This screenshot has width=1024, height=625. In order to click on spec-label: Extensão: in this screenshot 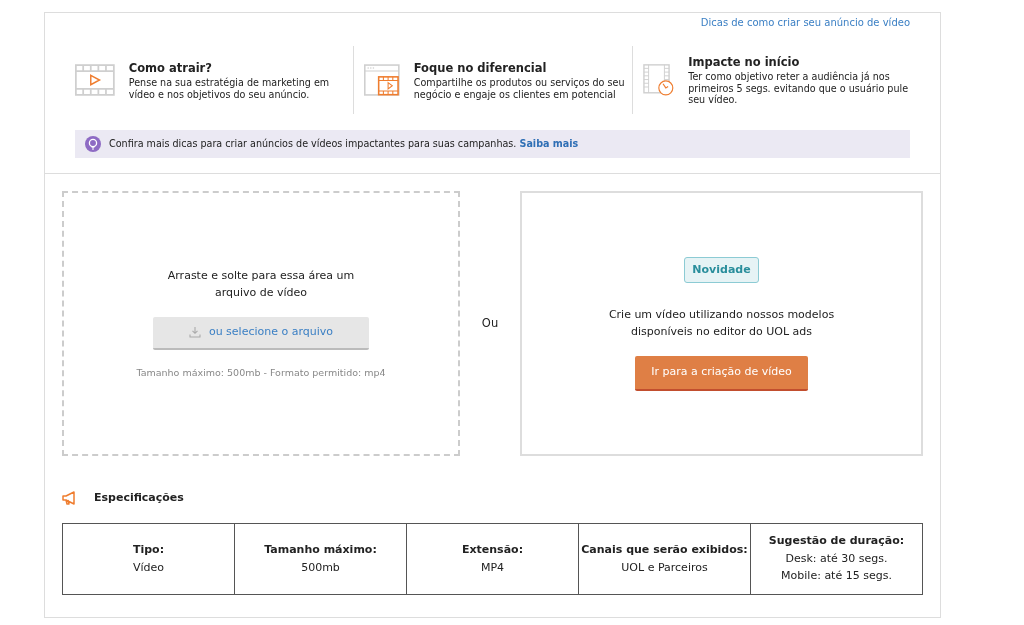, I will do `click(492, 549)`.